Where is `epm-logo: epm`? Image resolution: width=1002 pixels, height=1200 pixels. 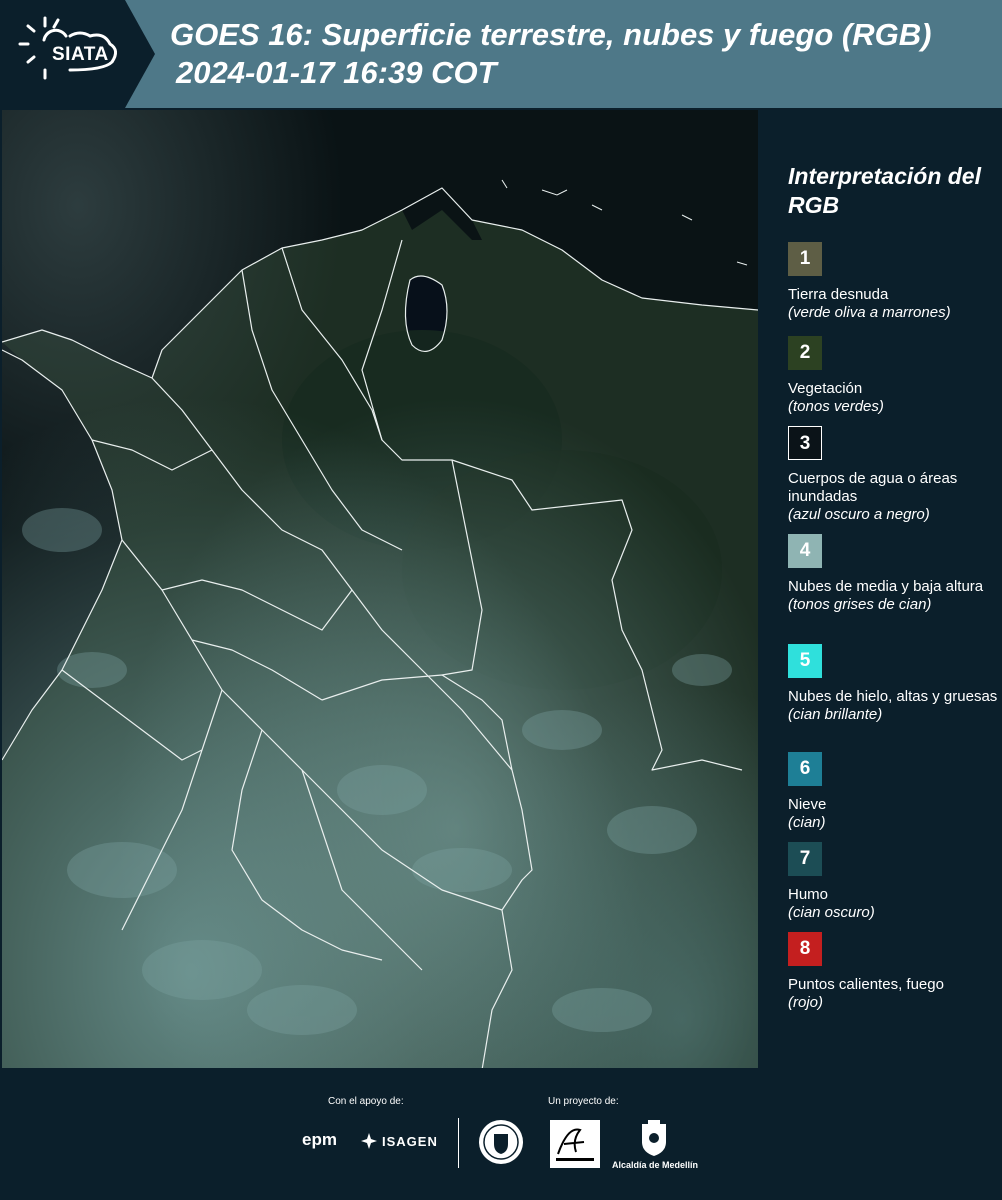
epm-logo: epm is located at coordinates (319, 1139).